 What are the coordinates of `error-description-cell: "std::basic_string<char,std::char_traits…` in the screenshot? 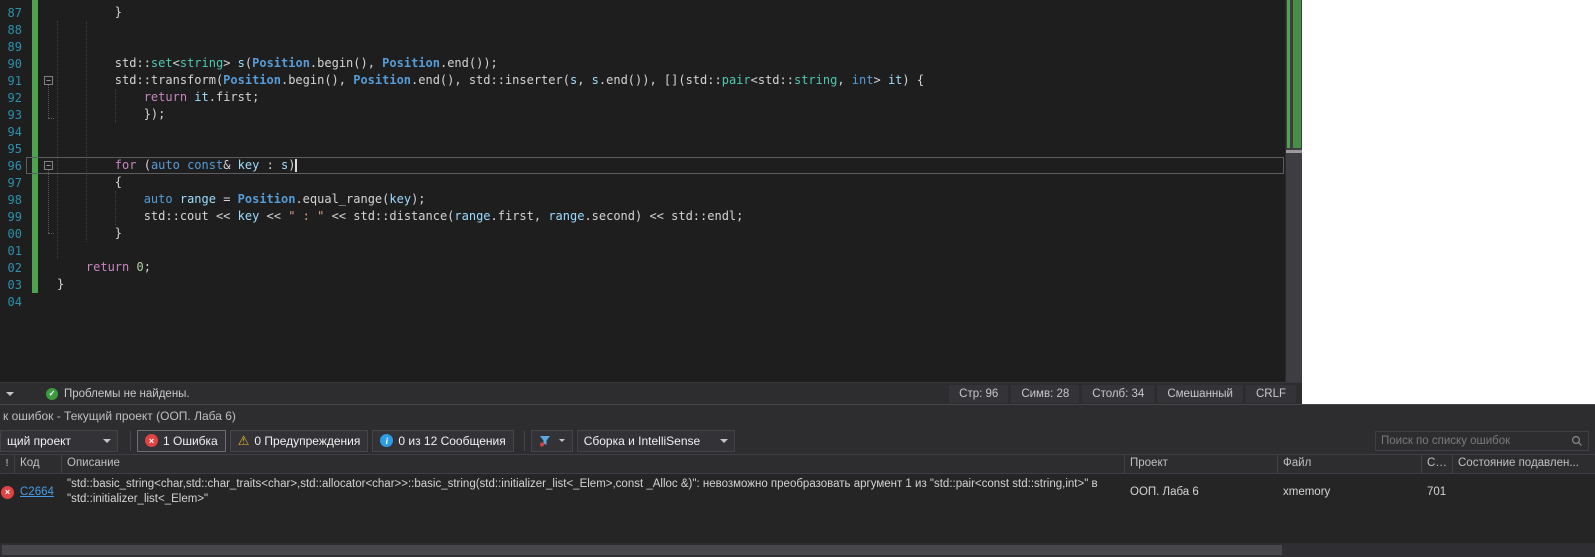 It's located at (582, 491).